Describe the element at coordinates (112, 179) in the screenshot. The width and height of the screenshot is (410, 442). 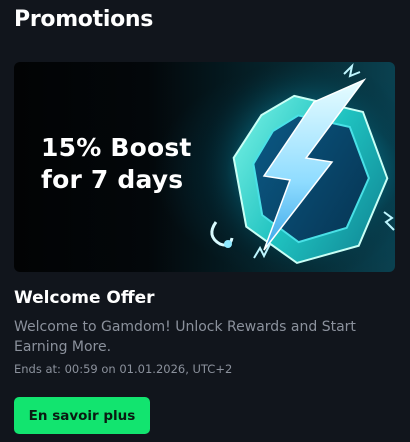
I see `banner-line-2: for 7 days` at that location.